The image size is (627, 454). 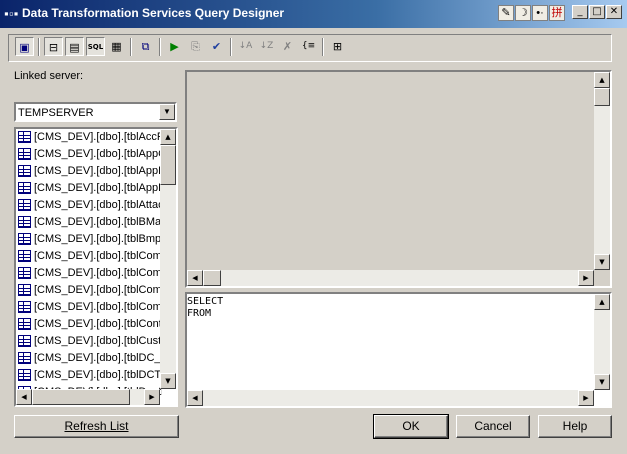 I want to click on list-item: [CMS_DEV].[dbo].[tblBMap, so click(x=89, y=222).